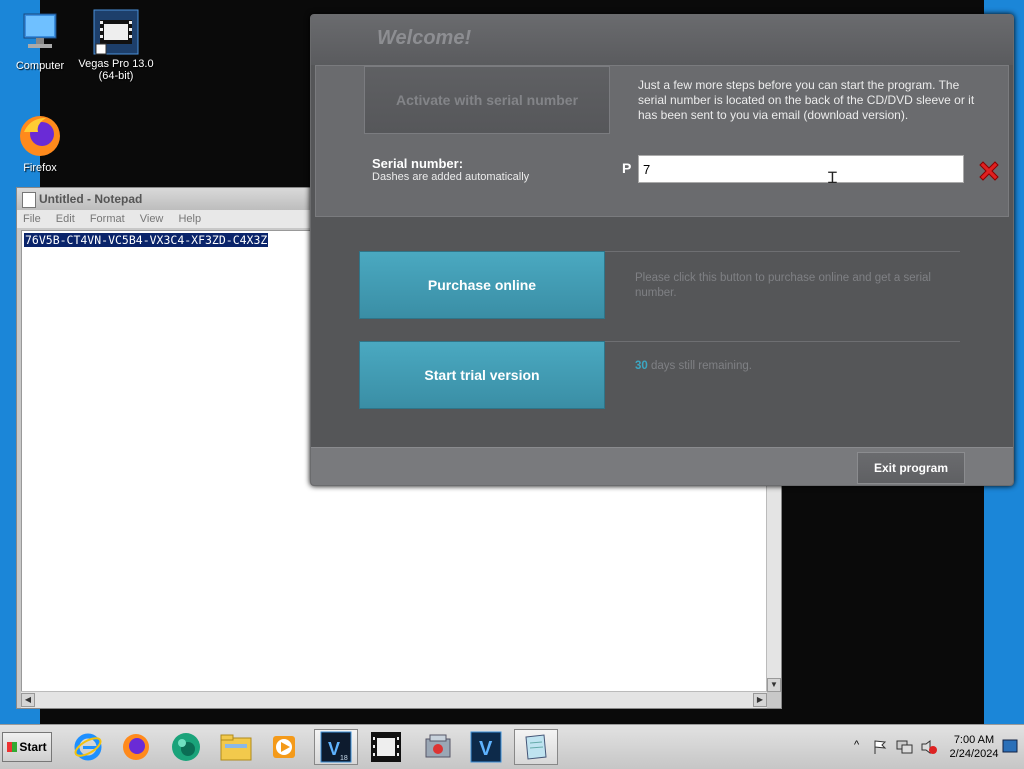  What do you see at coordinates (760, 700) in the screenshot?
I see `scroll-right-icon: ▶` at bounding box center [760, 700].